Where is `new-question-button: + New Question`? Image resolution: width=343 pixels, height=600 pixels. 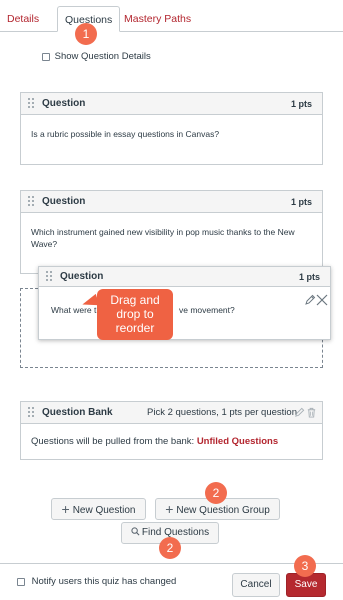 new-question-button: + New Question is located at coordinates (98, 509).